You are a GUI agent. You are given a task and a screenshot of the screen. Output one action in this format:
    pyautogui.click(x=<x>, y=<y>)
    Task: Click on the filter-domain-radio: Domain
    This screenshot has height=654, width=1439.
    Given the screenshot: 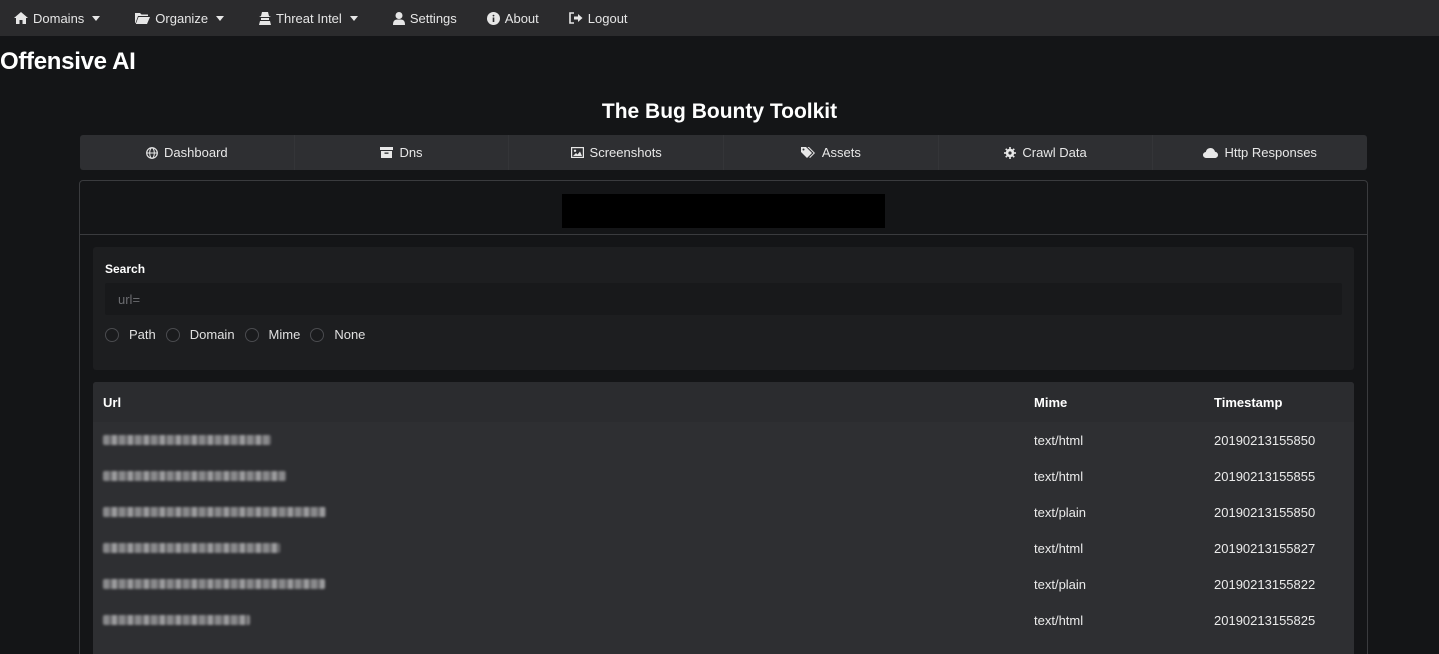 What is the action you would take?
    pyautogui.click(x=200, y=334)
    